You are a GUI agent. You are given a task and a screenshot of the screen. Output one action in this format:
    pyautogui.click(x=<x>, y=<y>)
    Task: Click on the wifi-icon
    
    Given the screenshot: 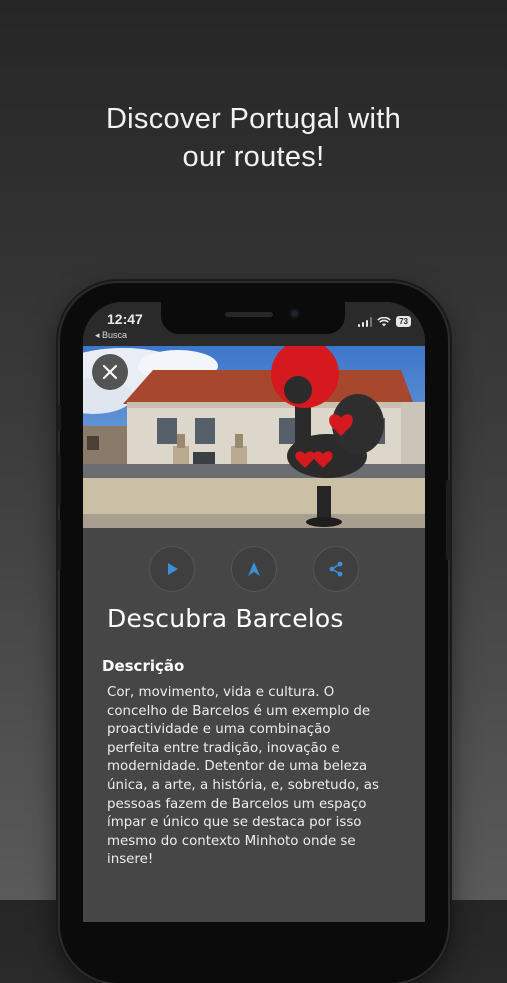 What is the action you would take?
    pyautogui.click(x=384, y=321)
    